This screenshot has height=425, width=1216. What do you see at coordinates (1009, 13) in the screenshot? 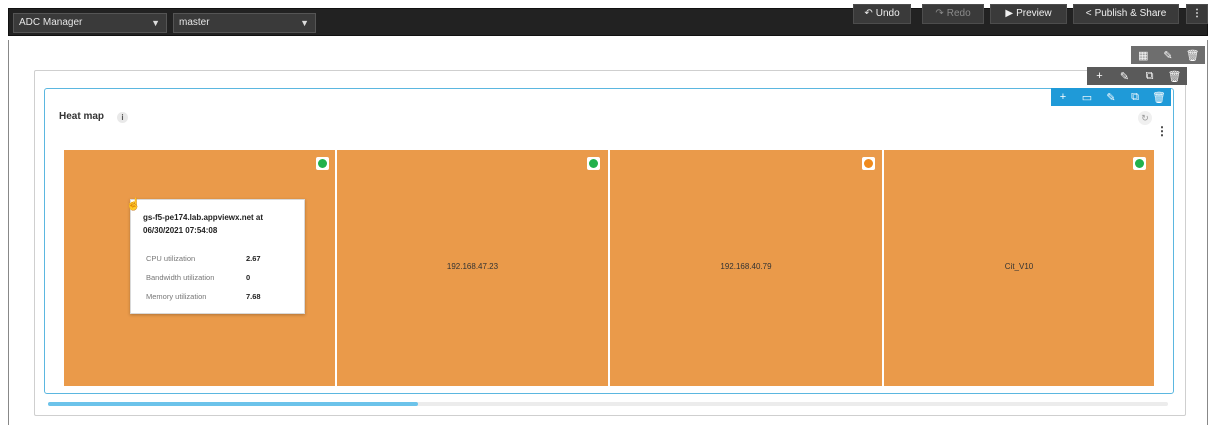
I see `play-icon: ▶` at bounding box center [1009, 13].